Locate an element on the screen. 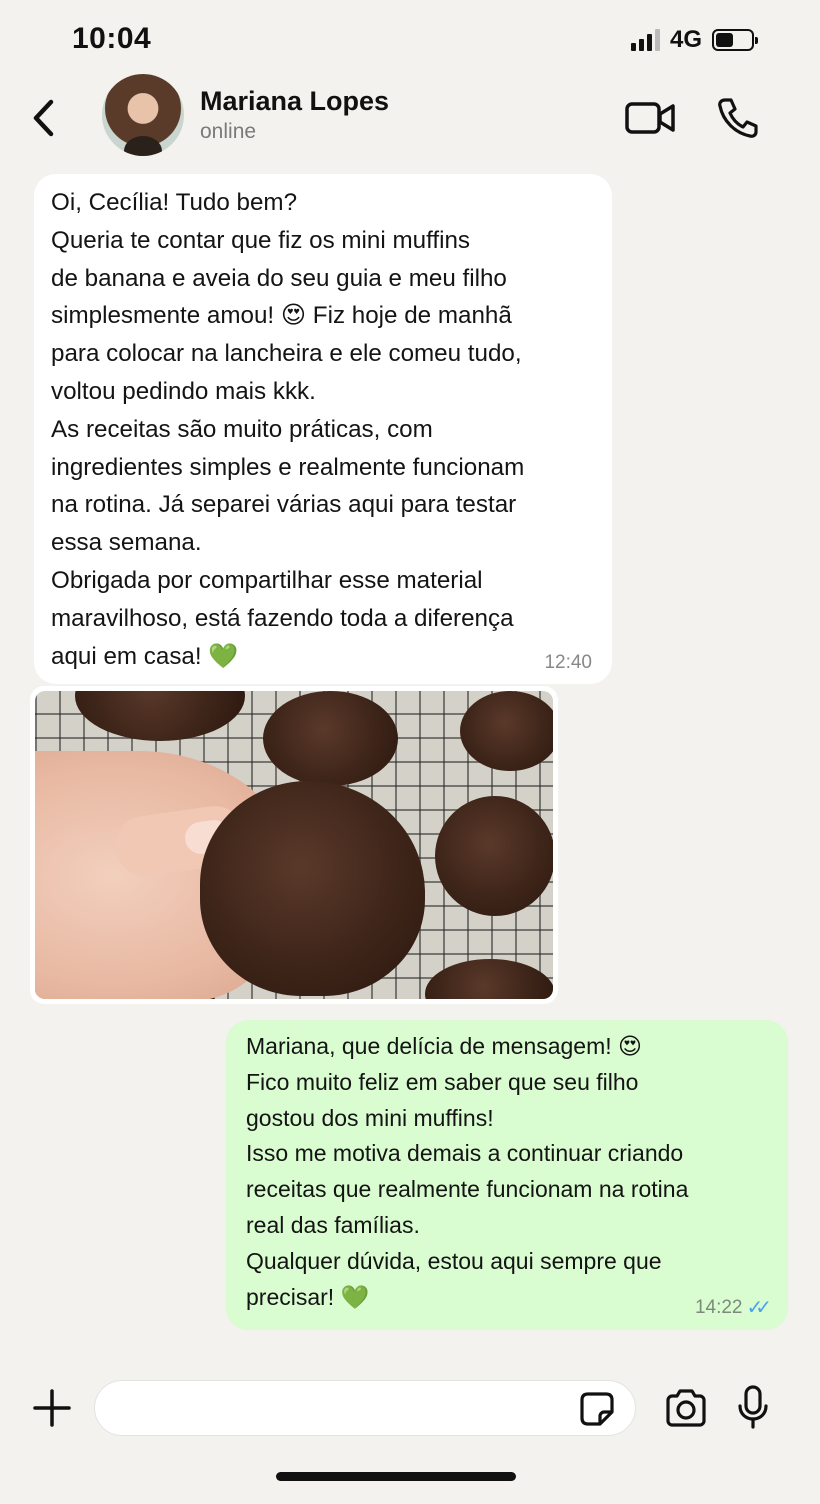  message-input-field is located at coordinates (365, 1408).